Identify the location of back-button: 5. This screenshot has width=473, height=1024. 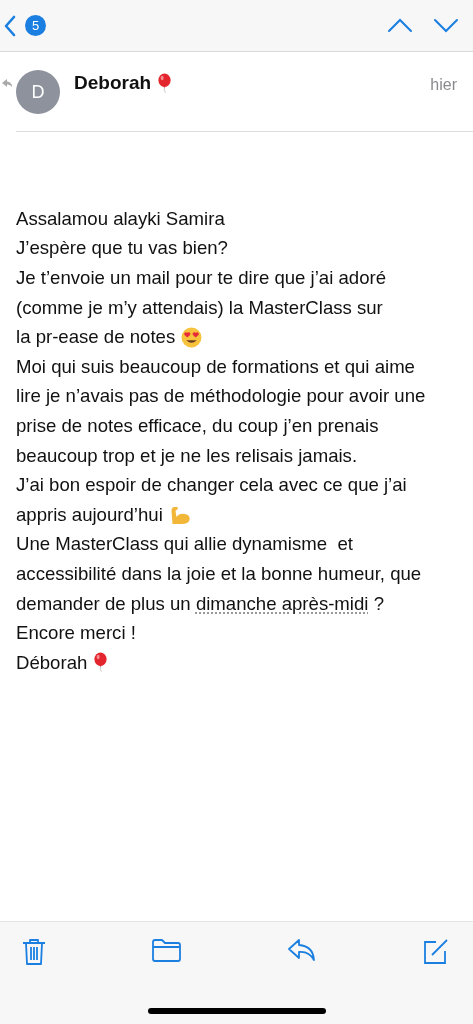
(25, 25).